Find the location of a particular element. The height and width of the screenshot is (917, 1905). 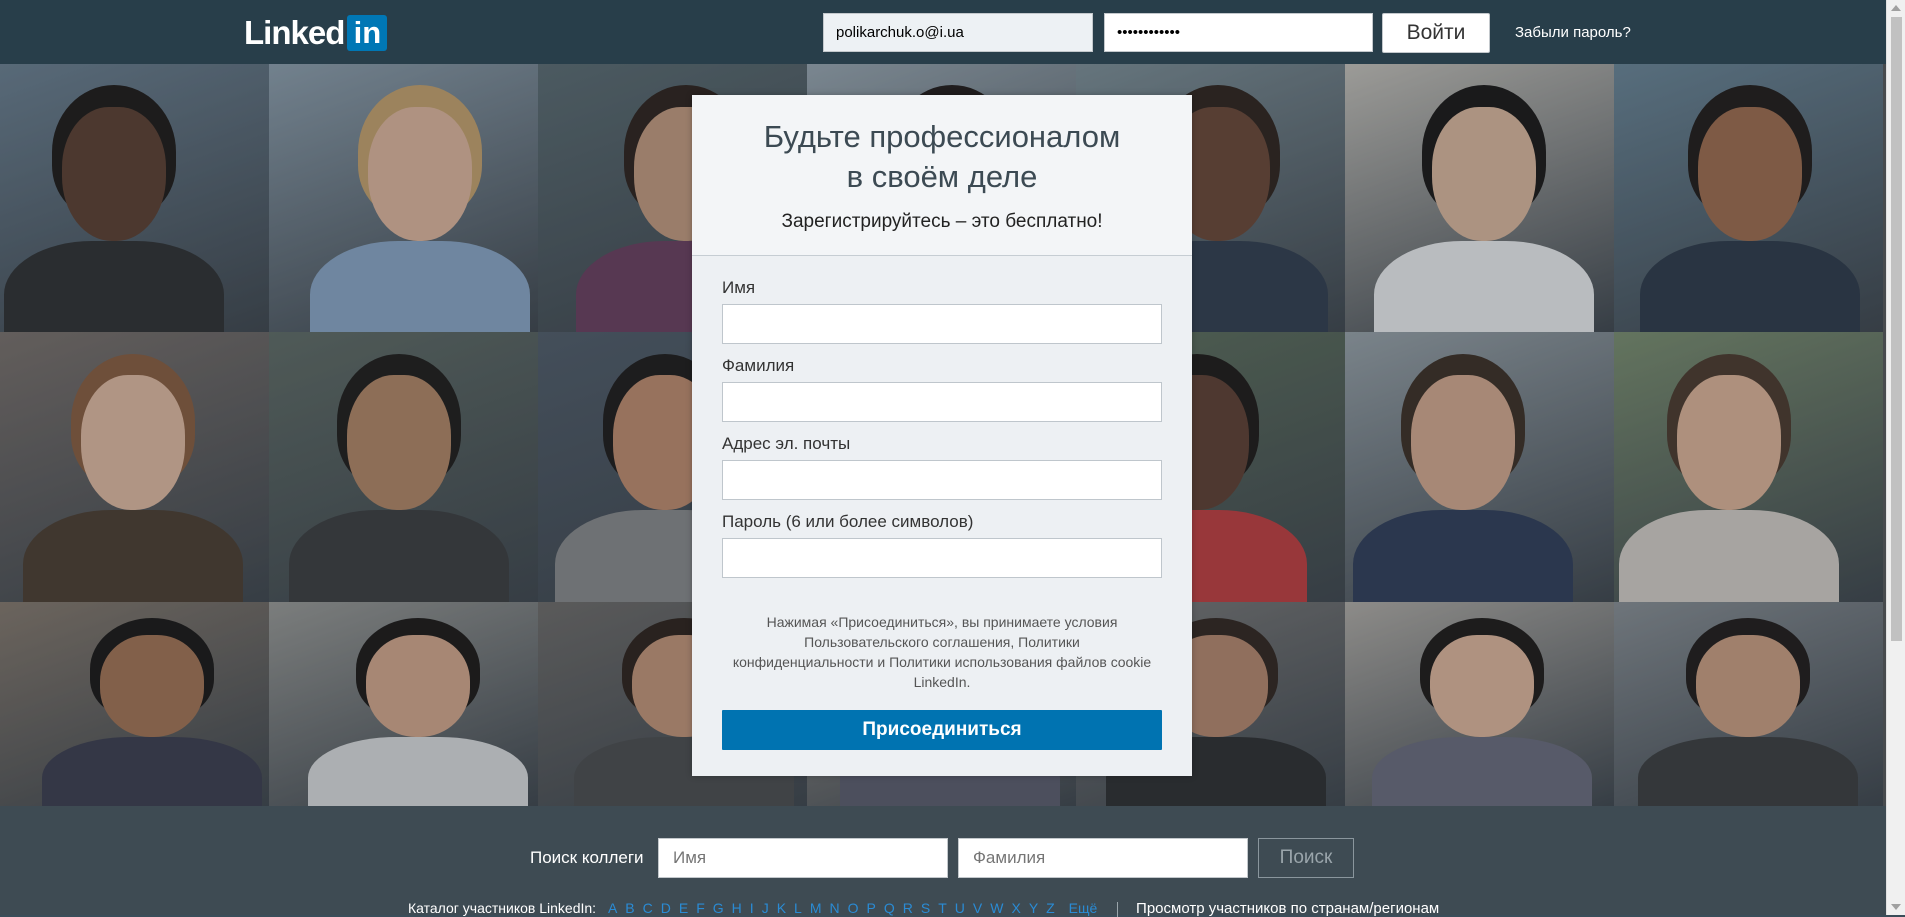

directory-letter-m: M is located at coordinates (816, 908).